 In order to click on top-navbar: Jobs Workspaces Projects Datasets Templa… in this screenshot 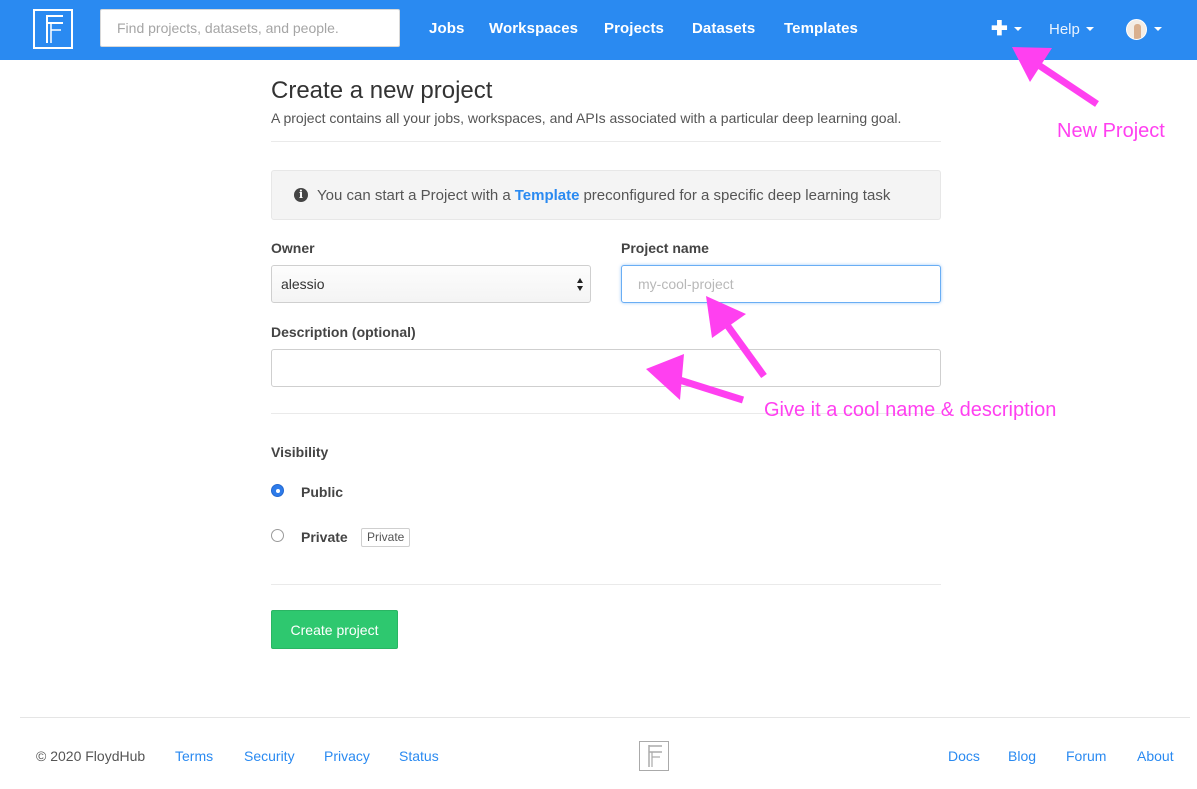, I will do `click(598, 30)`.